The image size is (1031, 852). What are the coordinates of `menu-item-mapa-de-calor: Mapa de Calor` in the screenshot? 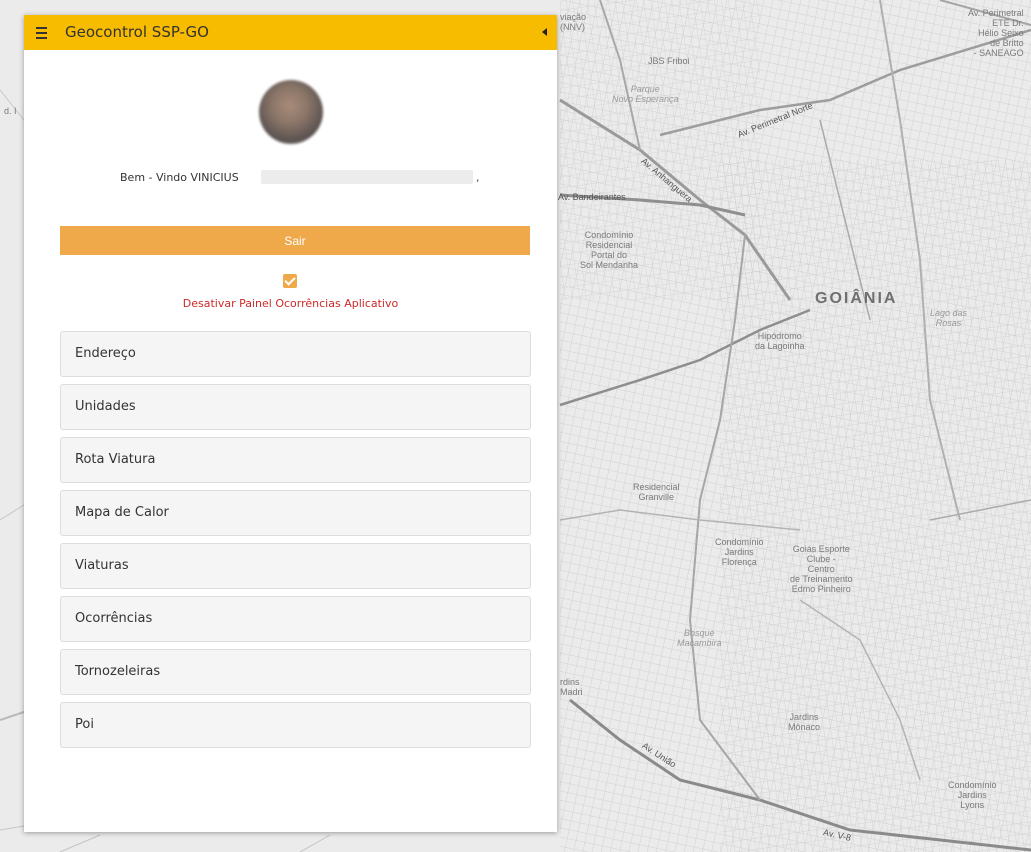 It's located at (295, 513).